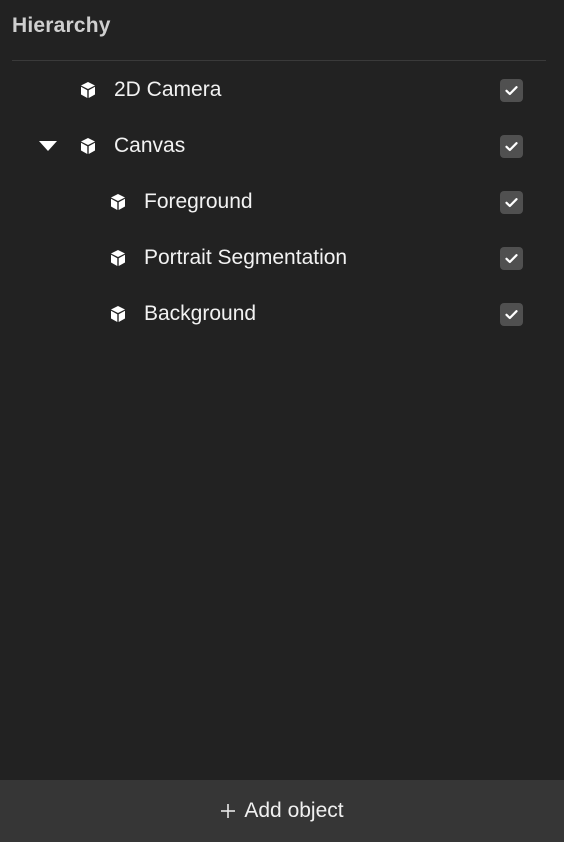 Image resolution: width=564 pixels, height=842 pixels. Describe the element at coordinates (61, 25) in the screenshot. I see `panel-title: Hierarchy` at that location.